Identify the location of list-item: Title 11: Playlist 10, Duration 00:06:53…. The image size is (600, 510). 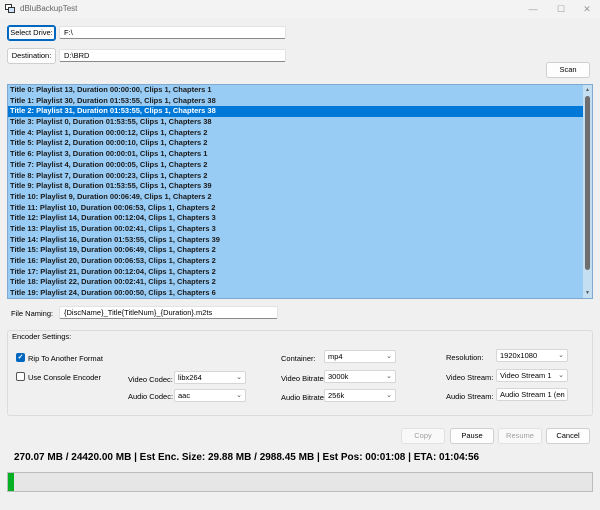
(296, 208).